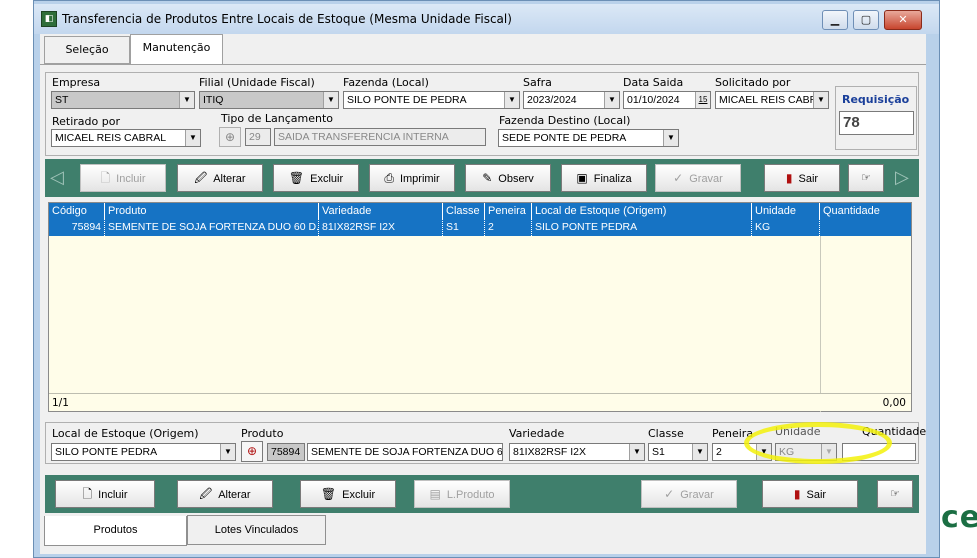 The width and height of the screenshot is (977, 558). Describe the element at coordinates (895, 494) in the screenshot. I see `detail-help-button: ☞` at that location.